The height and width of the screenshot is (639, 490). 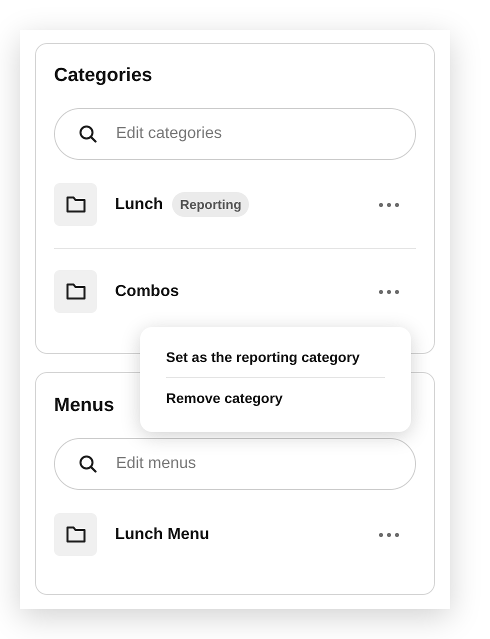 What do you see at coordinates (162, 534) in the screenshot?
I see `item-name: Lunch Menu` at bounding box center [162, 534].